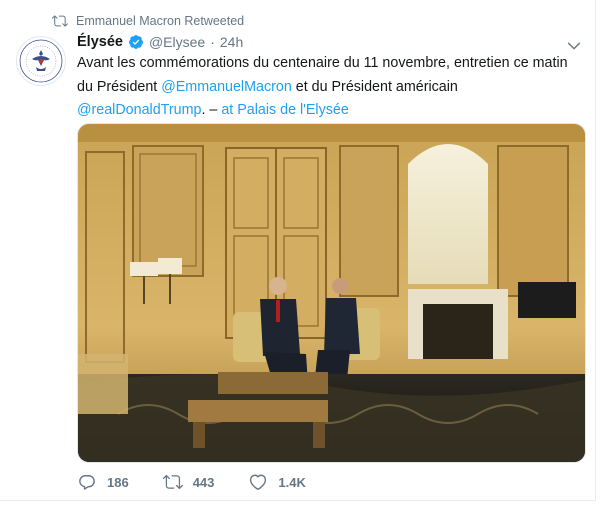  What do you see at coordinates (139, 110) in the screenshot?
I see `mention-link: @realDonaldTrump` at bounding box center [139, 110].